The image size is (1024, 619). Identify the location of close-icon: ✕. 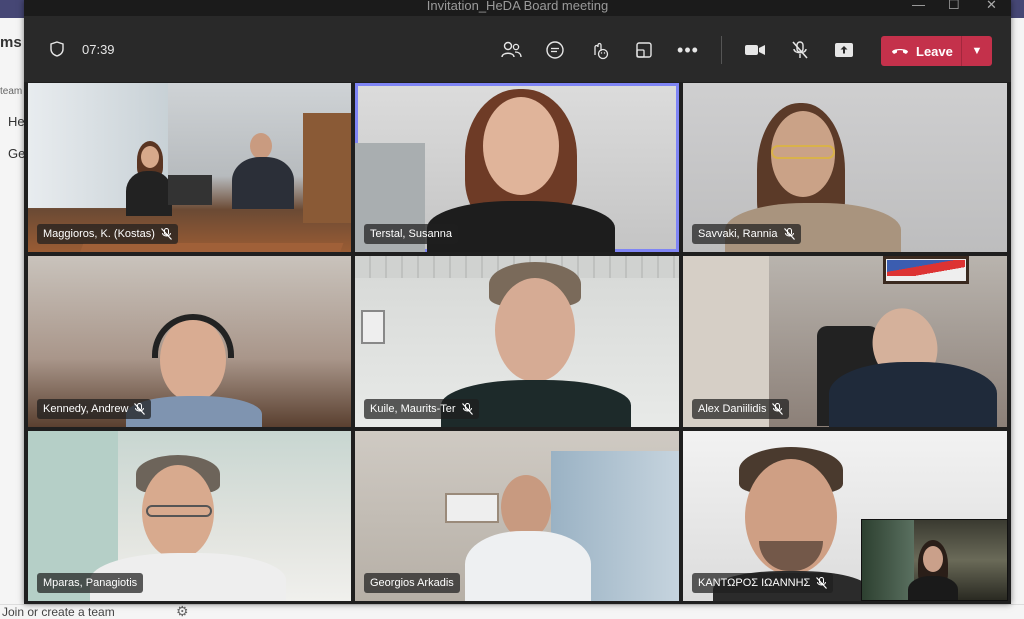
(991, 6).